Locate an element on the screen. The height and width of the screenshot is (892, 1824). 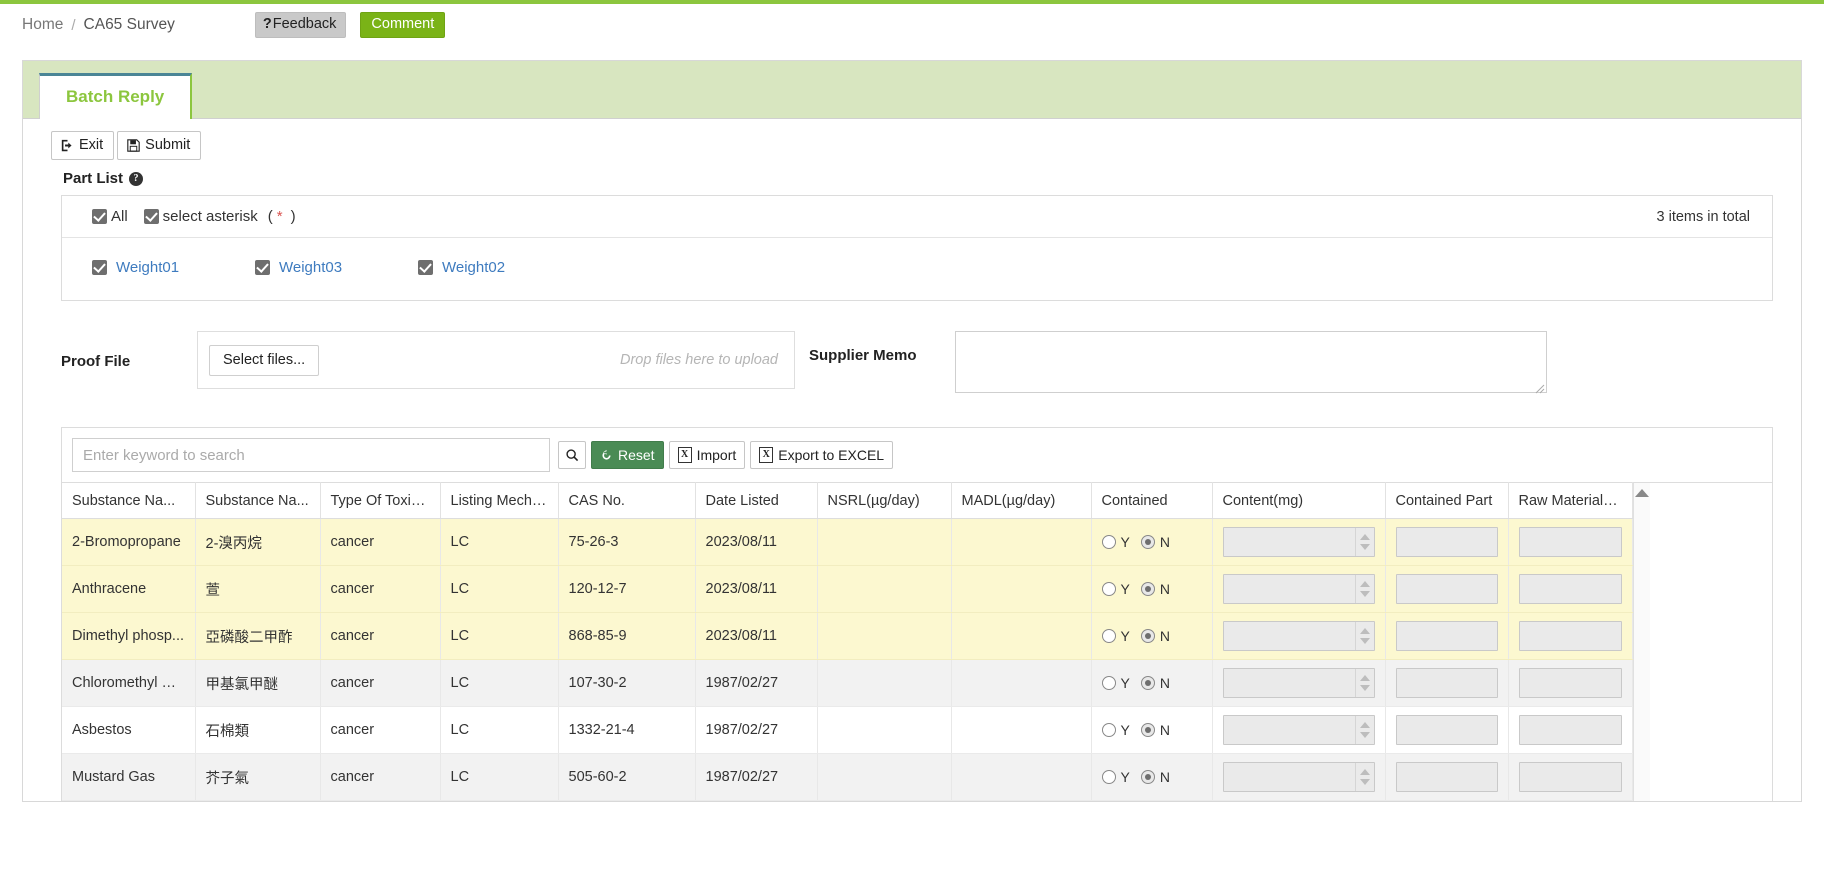
cell-contained-part is located at coordinates (1447, 730).